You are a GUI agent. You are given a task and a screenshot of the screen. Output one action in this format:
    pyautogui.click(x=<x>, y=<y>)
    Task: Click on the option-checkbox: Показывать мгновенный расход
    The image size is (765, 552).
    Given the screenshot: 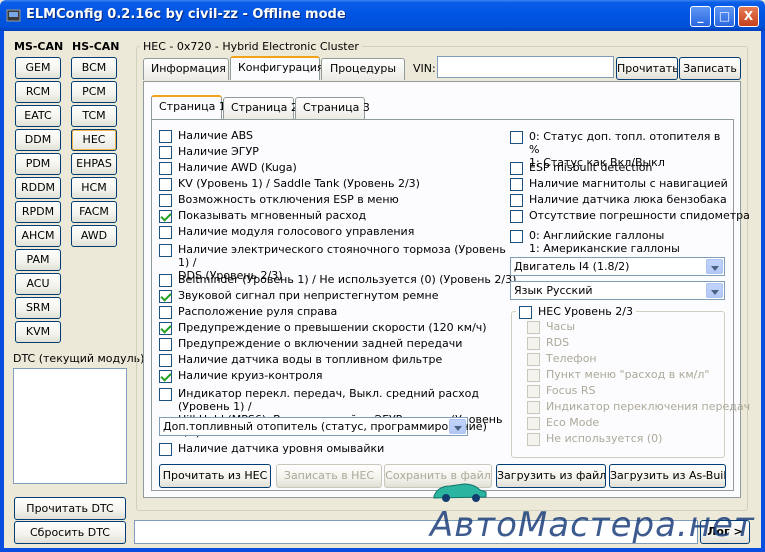 What is the action you would take?
    pyautogui.click(x=262, y=216)
    